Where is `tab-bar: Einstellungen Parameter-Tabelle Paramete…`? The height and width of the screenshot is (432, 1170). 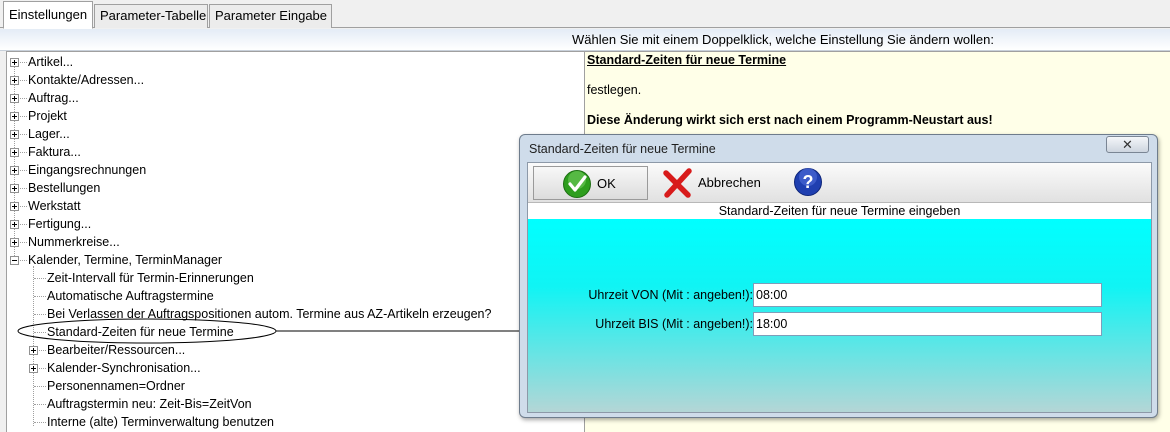
tab-bar: Einstellungen Parameter-Tabelle Paramete… is located at coordinates (585, 14).